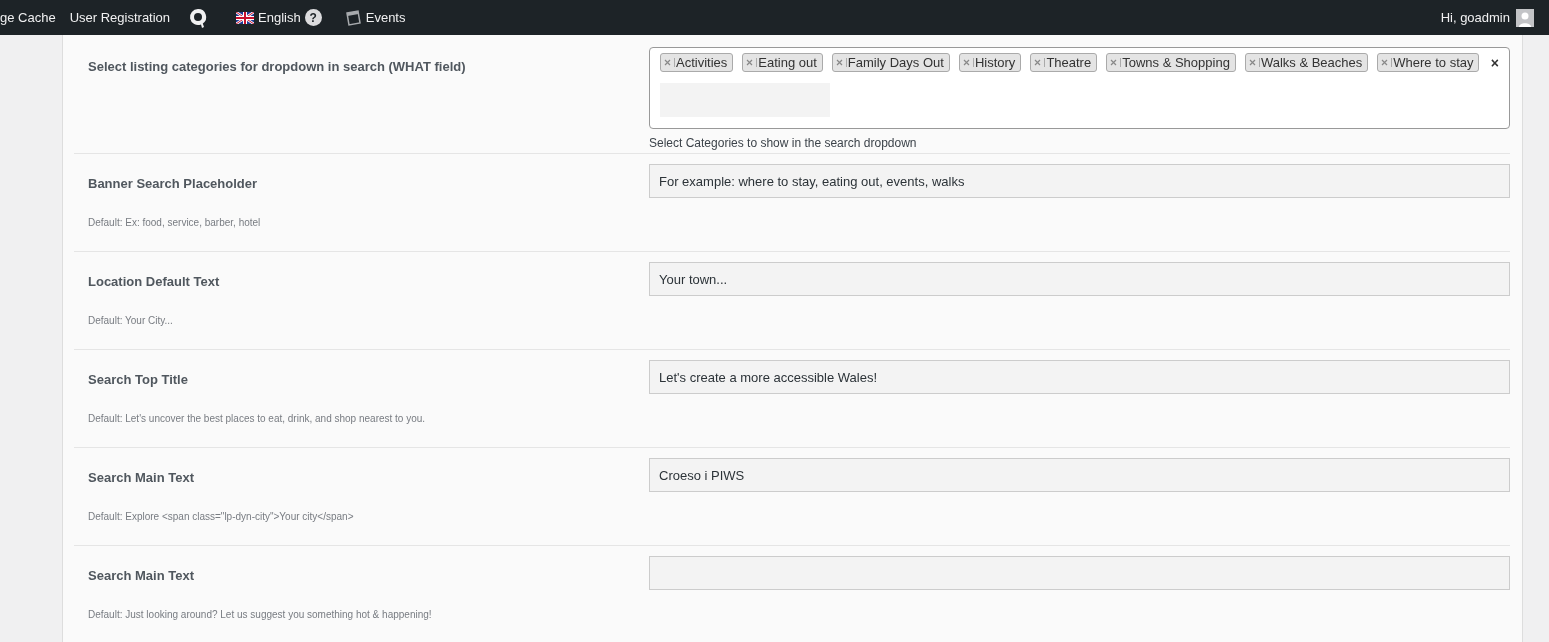 The height and width of the screenshot is (642, 1549). What do you see at coordinates (783, 143) in the screenshot?
I see `help-text: Select Categories to show in the search dropdown` at bounding box center [783, 143].